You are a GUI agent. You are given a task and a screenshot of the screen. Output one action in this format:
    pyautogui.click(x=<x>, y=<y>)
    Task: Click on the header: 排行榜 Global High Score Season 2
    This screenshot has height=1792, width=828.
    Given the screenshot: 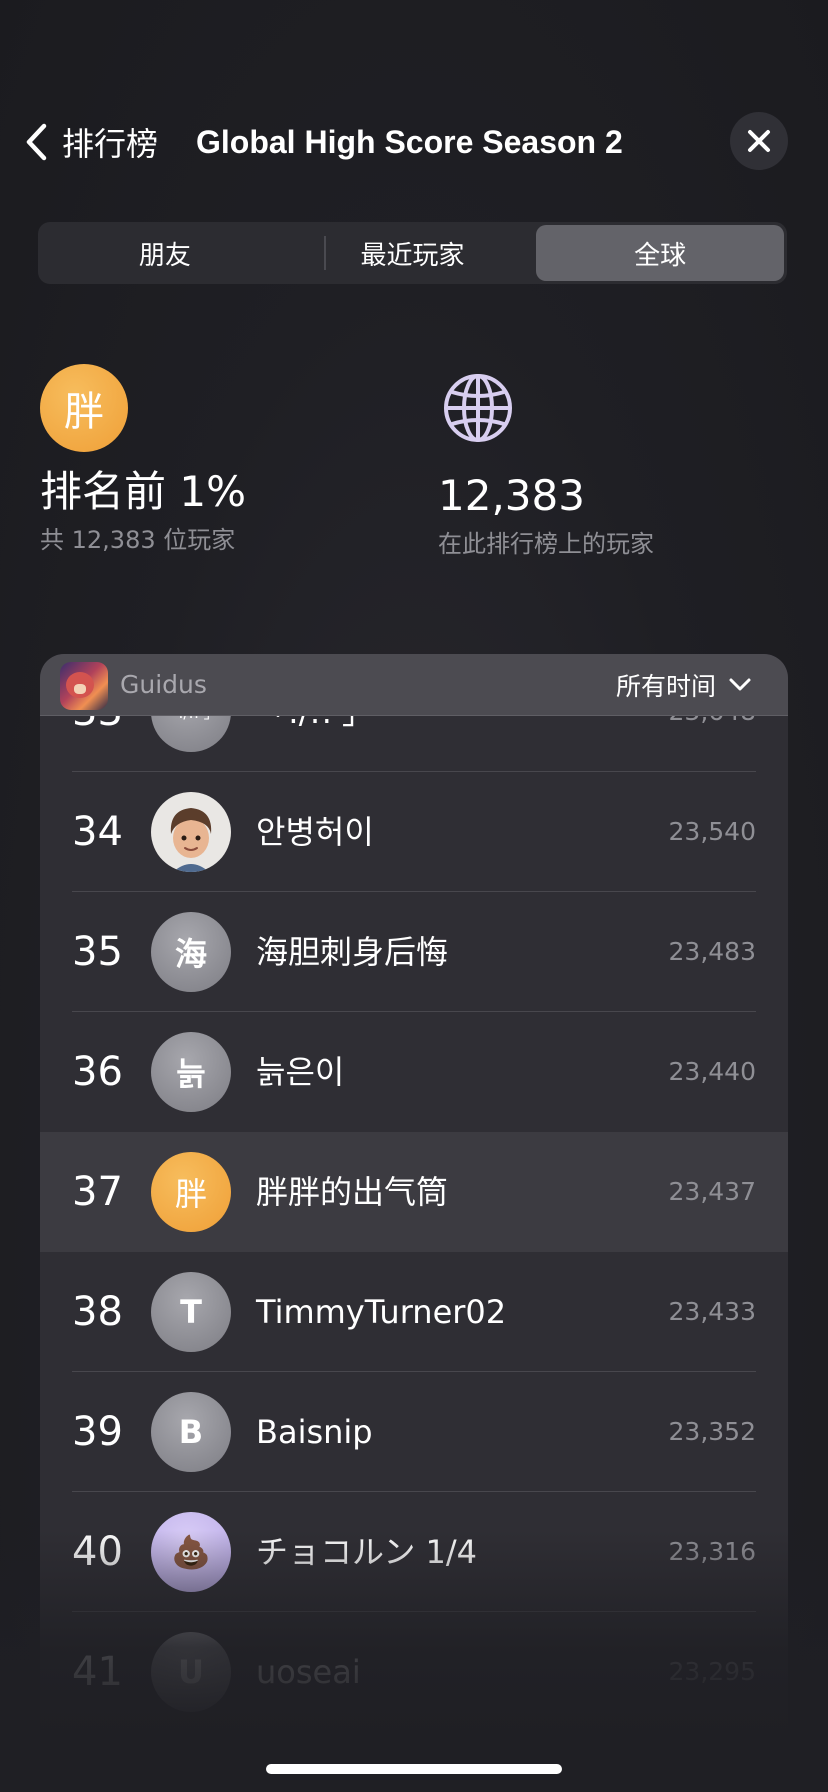 What is the action you would take?
    pyautogui.click(x=414, y=142)
    